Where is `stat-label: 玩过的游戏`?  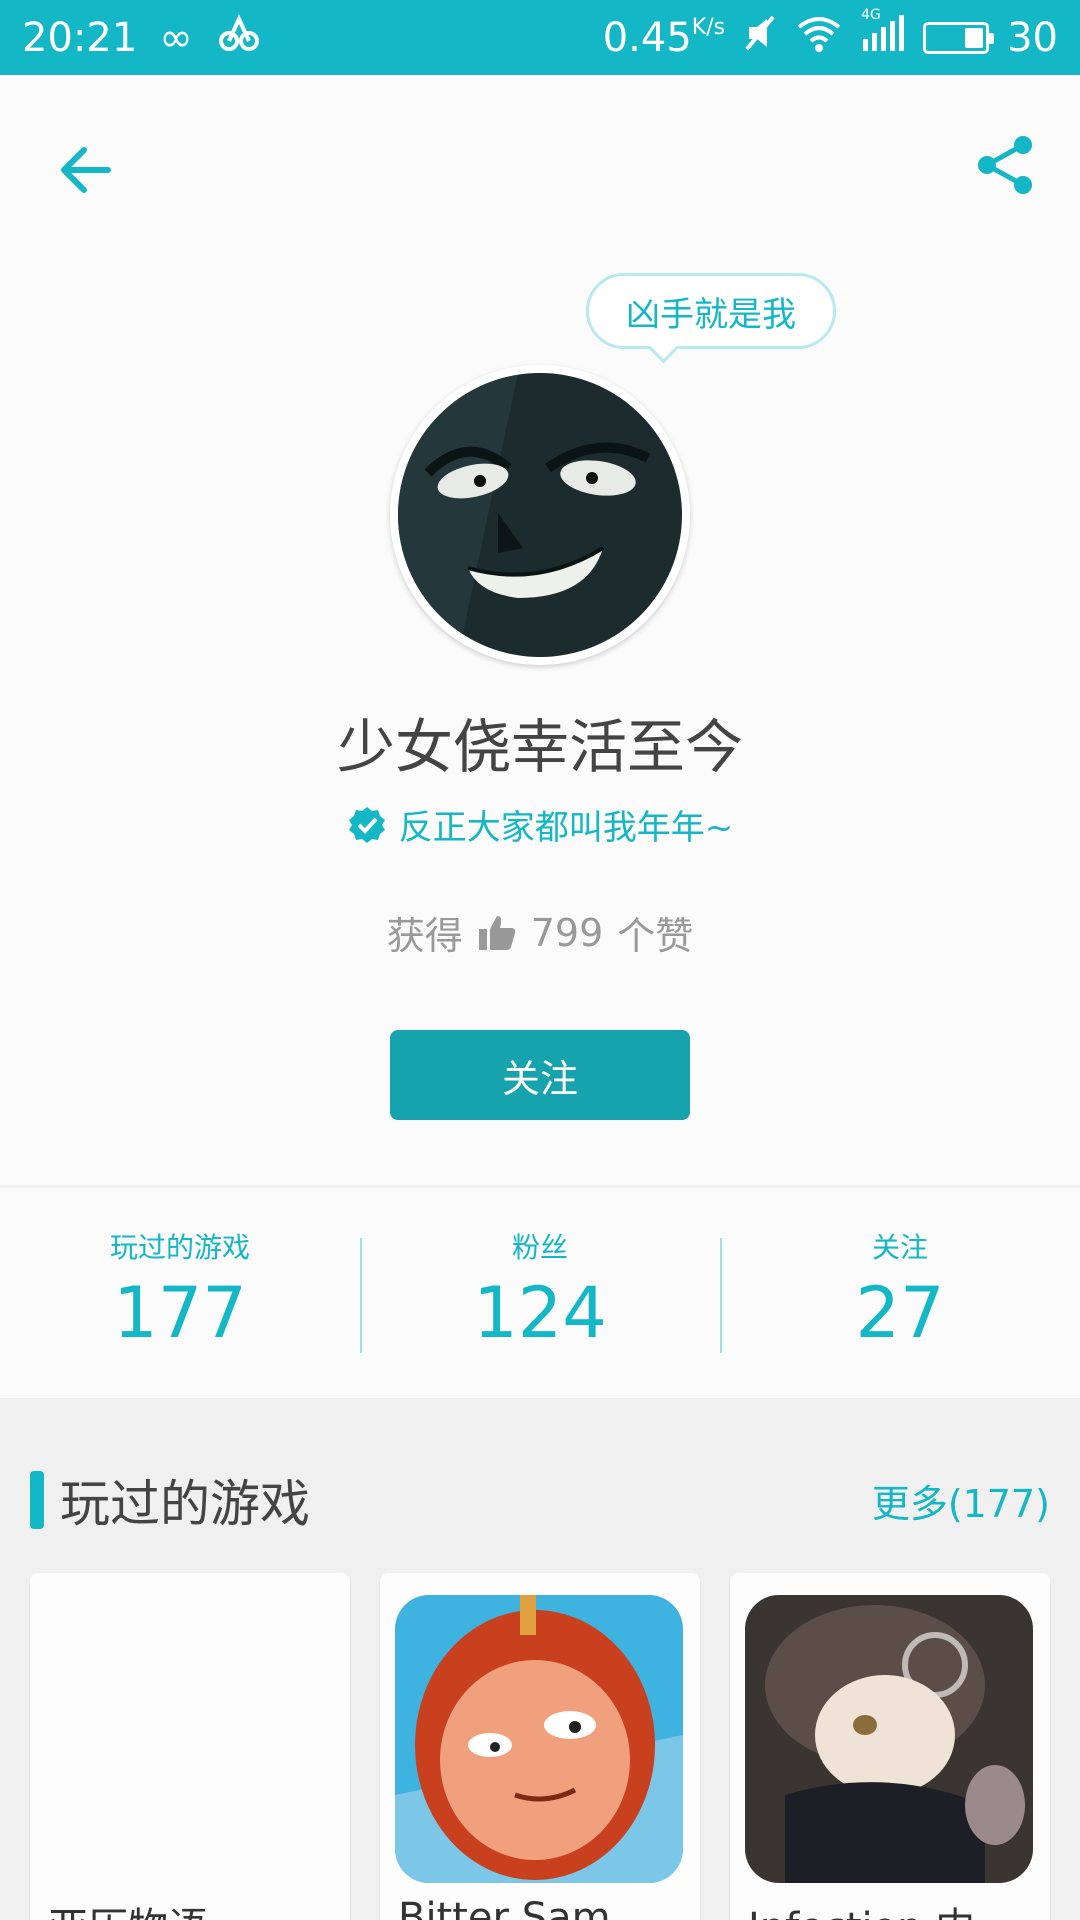 stat-label: 玩过的游戏 is located at coordinates (179, 1247).